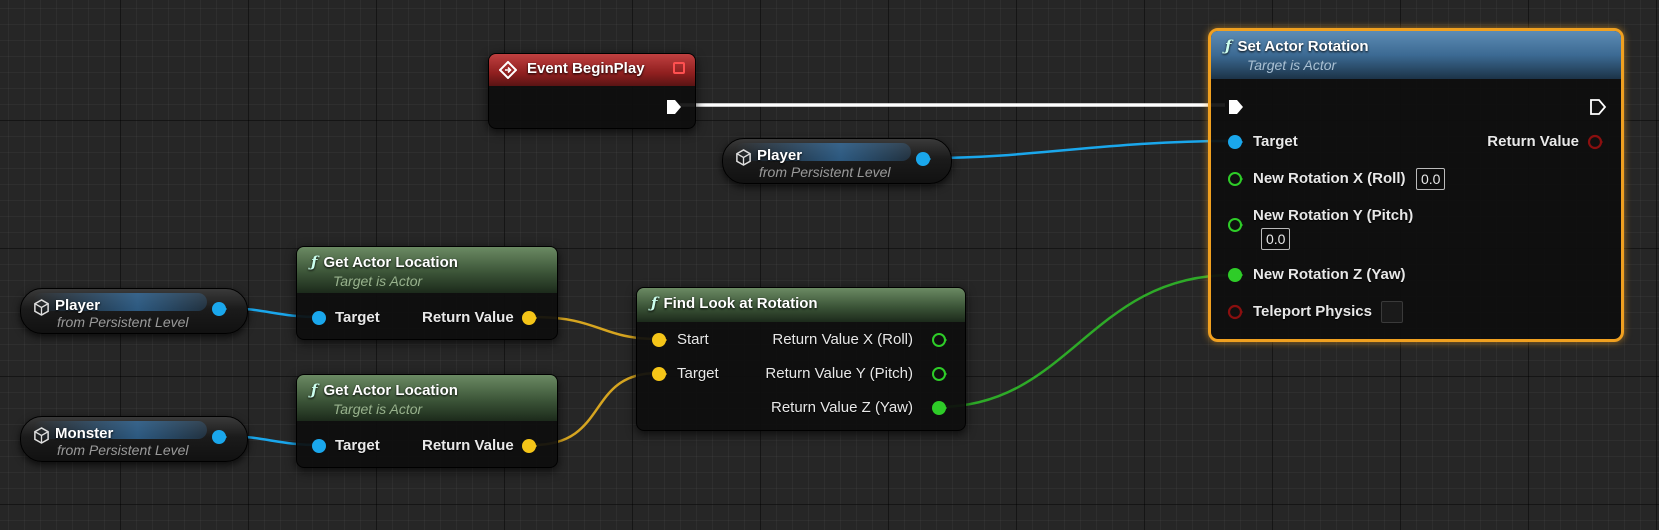 The image size is (1659, 530). I want to click on player-reference-node-left: Player from Persistent Level, so click(134, 311).